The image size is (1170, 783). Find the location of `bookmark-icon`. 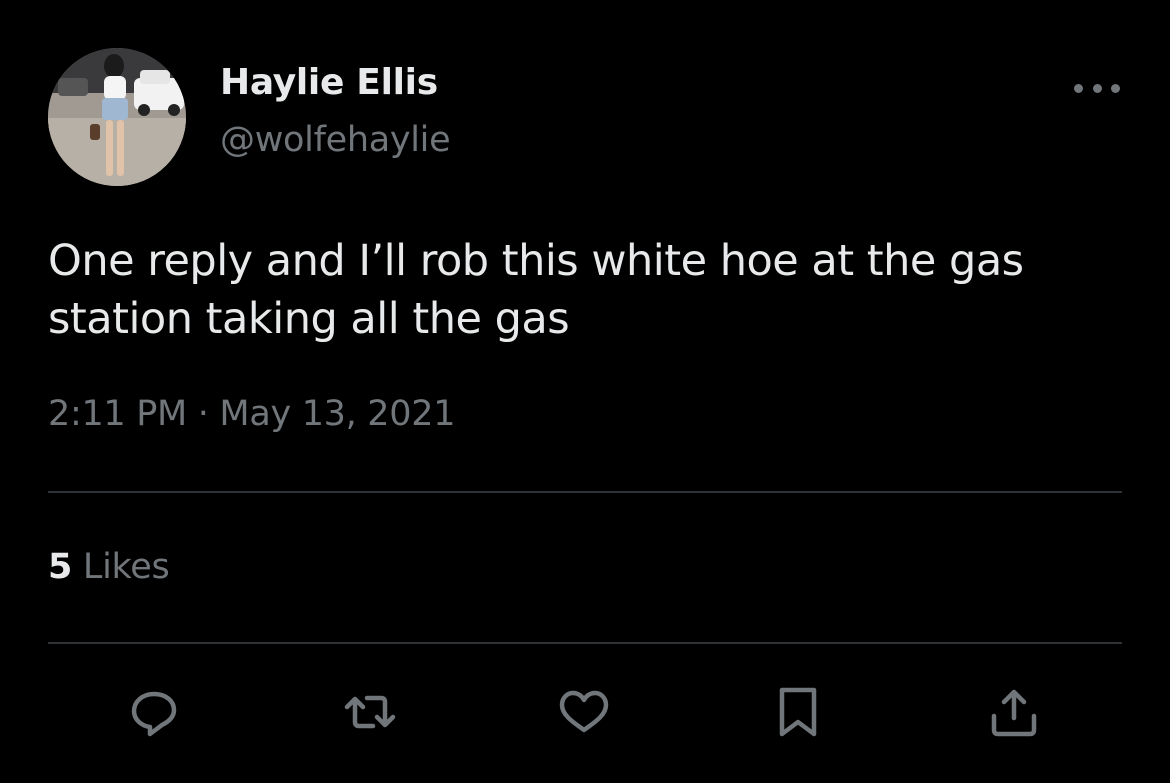

bookmark-icon is located at coordinates (798, 712).